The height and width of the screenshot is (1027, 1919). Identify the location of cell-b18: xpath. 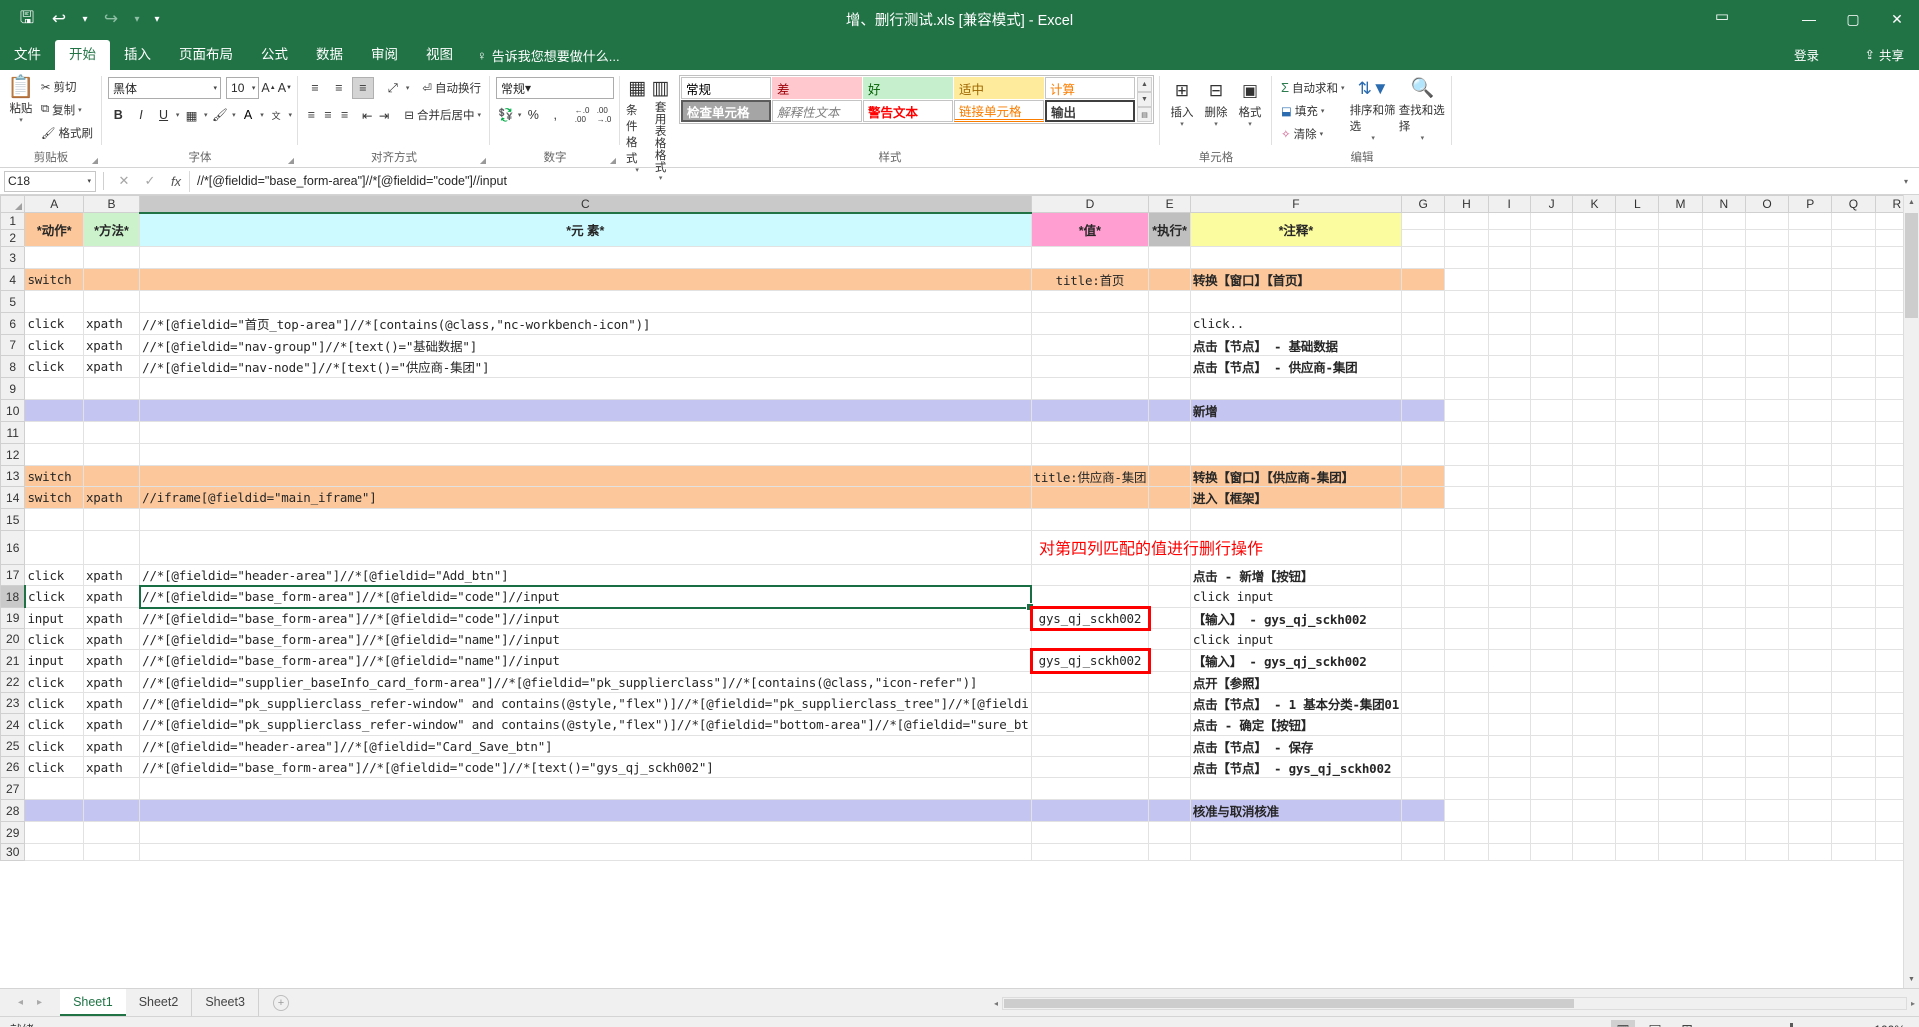
(112, 596).